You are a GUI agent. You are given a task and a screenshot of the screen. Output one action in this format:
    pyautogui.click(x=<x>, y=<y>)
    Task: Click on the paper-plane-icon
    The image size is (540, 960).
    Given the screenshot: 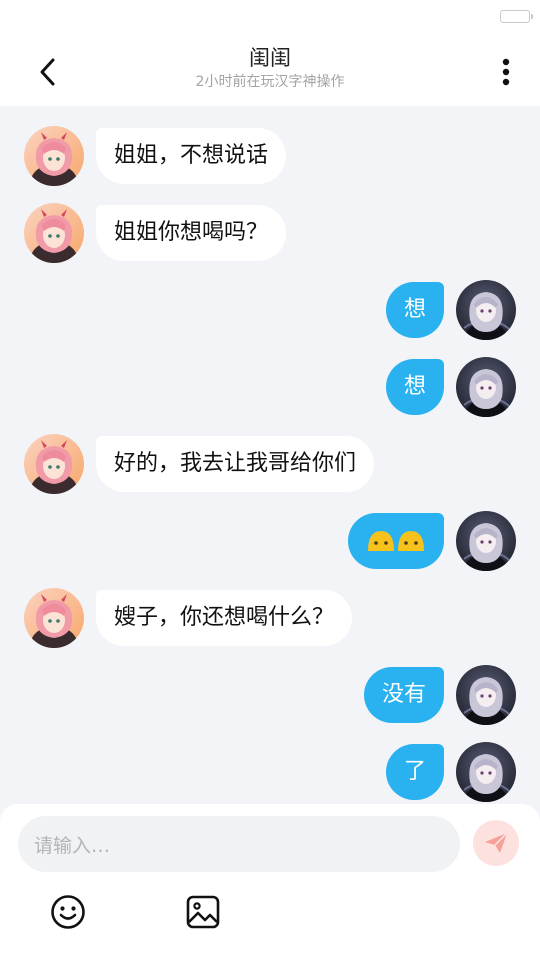 What is the action you would take?
    pyautogui.click(x=496, y=842)
    